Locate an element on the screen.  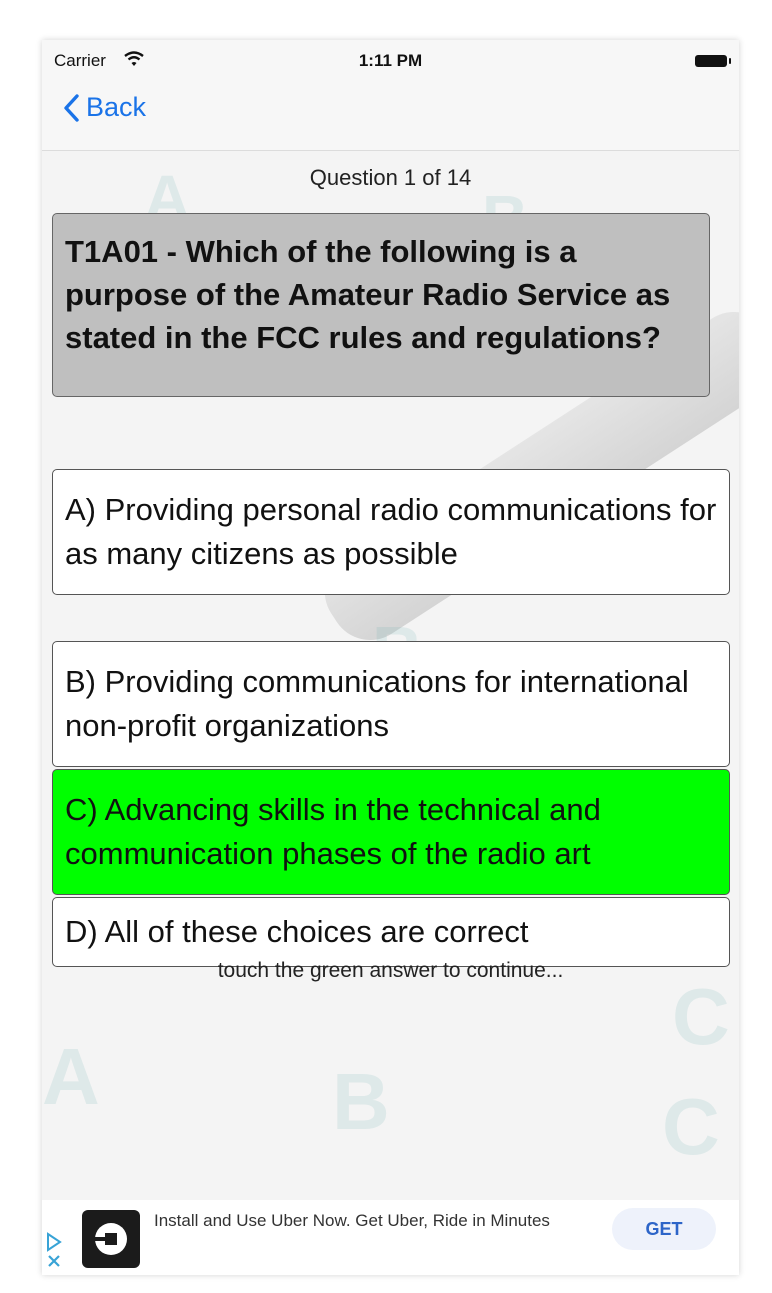
uber-logo is located at coordinates (111, 1239).